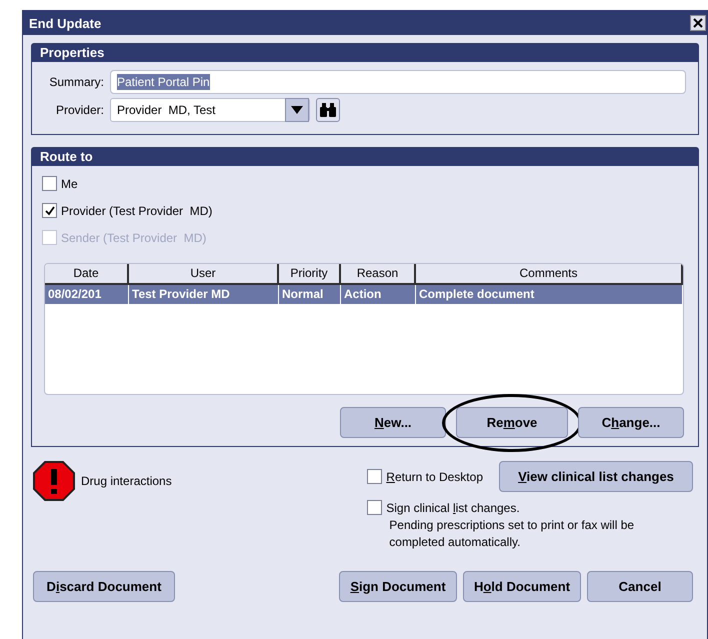  What do you see at coordinates (365, 157) in the screenshot?
I see `panel-title: Route to` at bounding box center [365, 157].